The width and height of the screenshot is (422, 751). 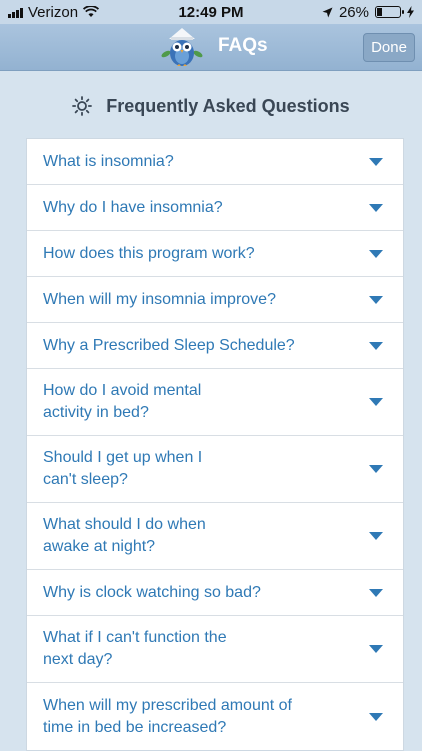 What do you see at coordinates (122, 401) in the screenshot?
I see `faq-question: How do I avoid mental activity in bed?` at bounding box center [122, 401].